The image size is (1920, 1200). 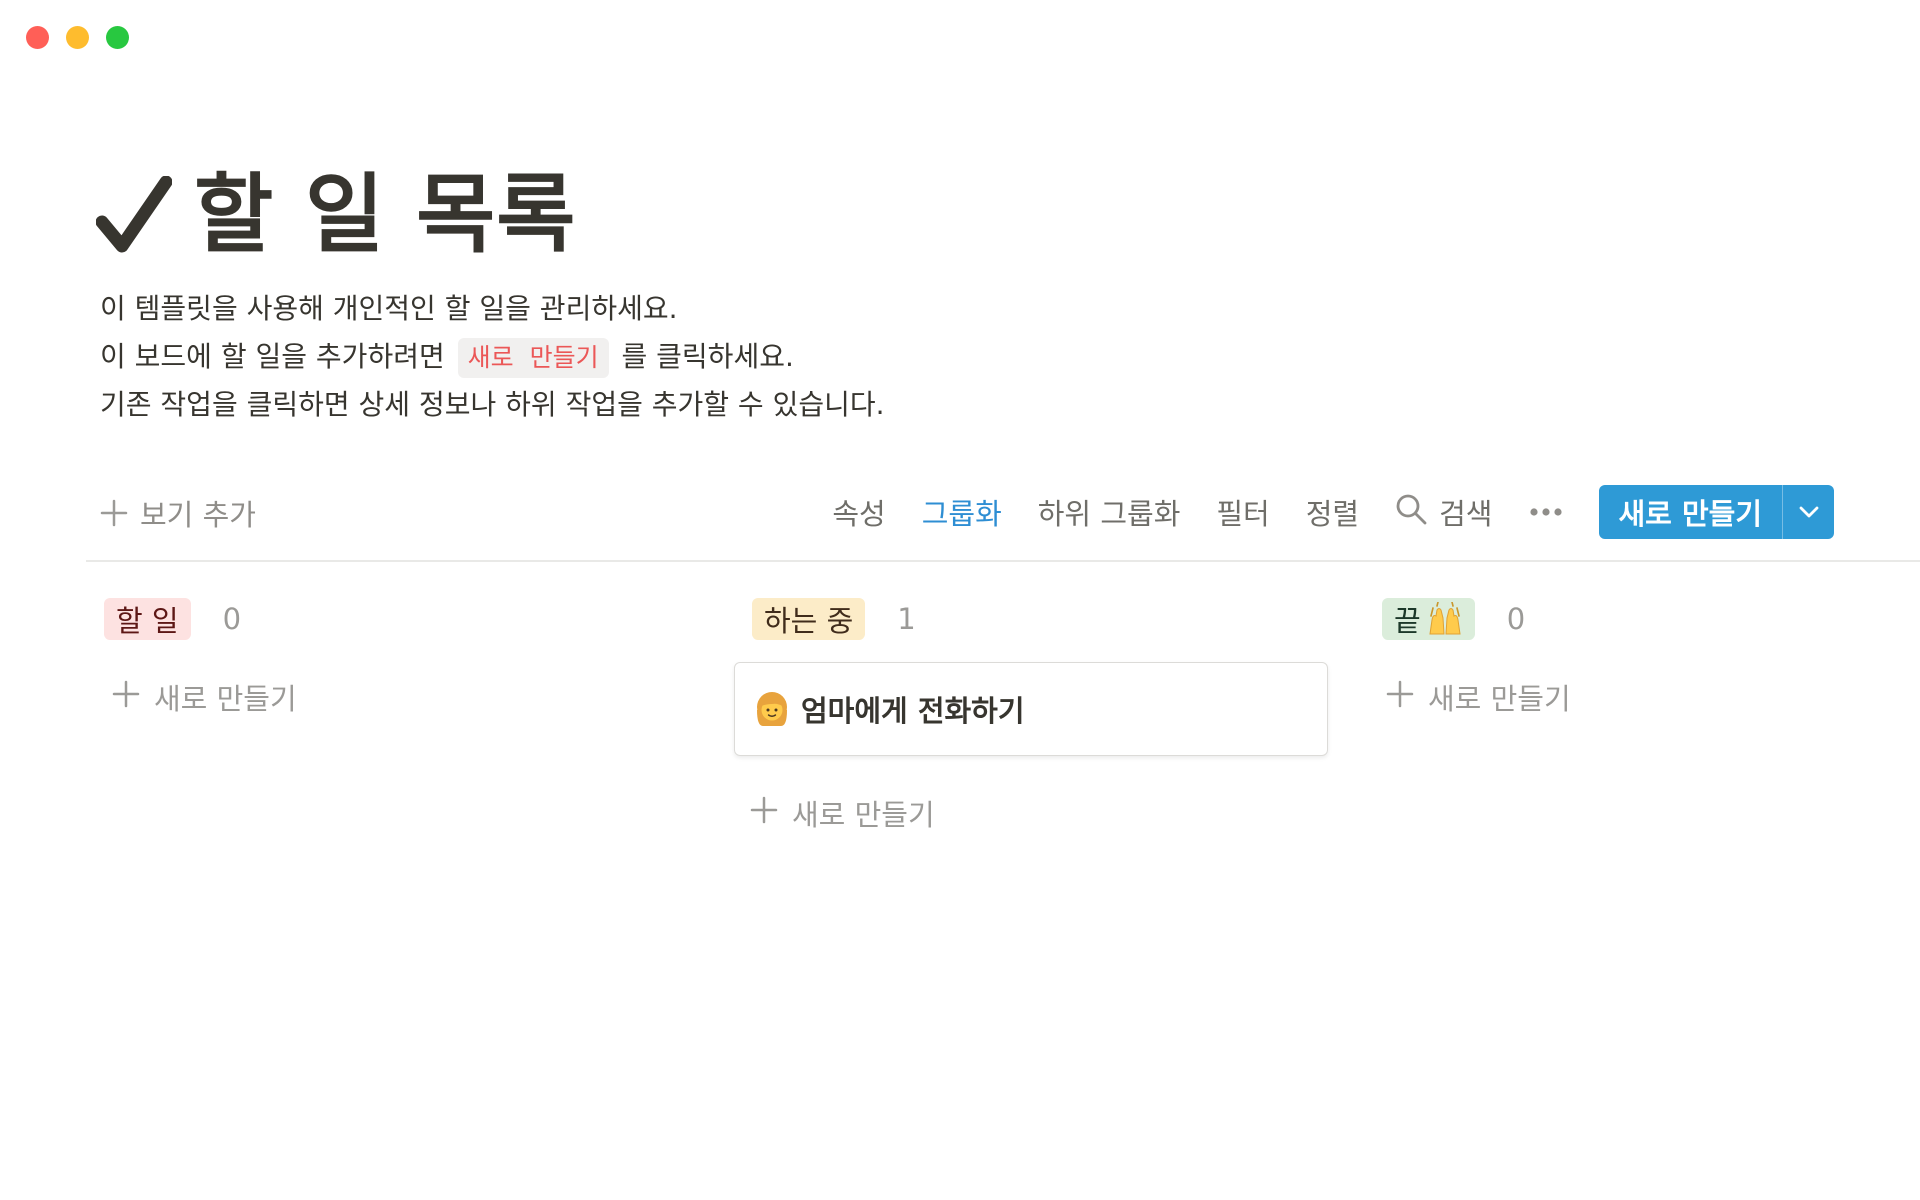 I want to click on description-line-3: 기존 작업을 클릭하면 상세 정보나 하위 작업을 추가할 수 있습니다., so click(x=492, y=404).